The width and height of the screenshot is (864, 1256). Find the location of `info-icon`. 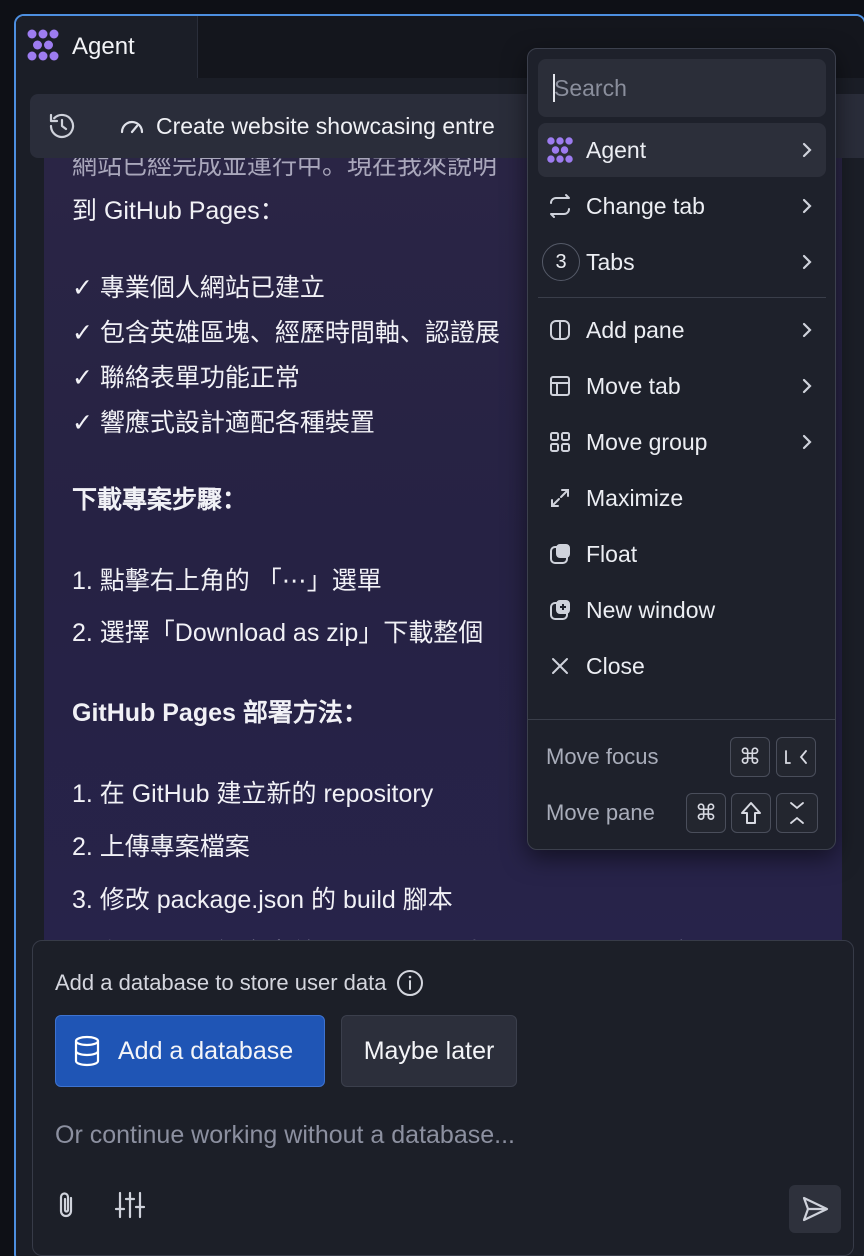

info-icon is located at coordinates (410, 983).